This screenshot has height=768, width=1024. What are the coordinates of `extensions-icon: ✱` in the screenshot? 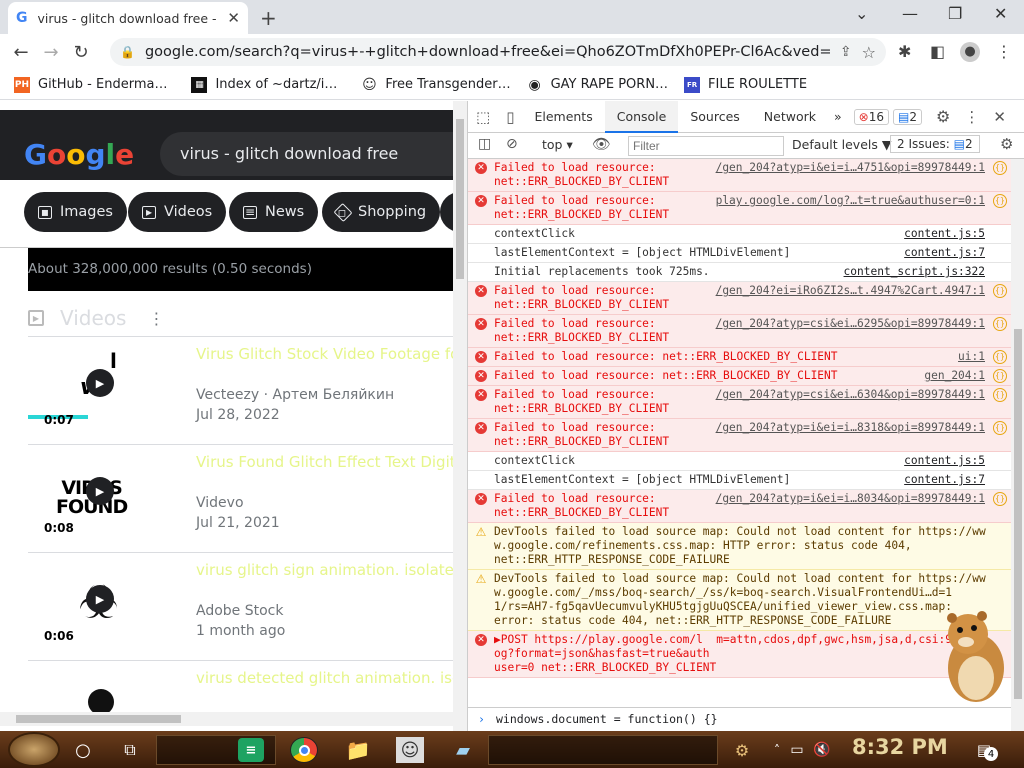 It's located at (904, 51).